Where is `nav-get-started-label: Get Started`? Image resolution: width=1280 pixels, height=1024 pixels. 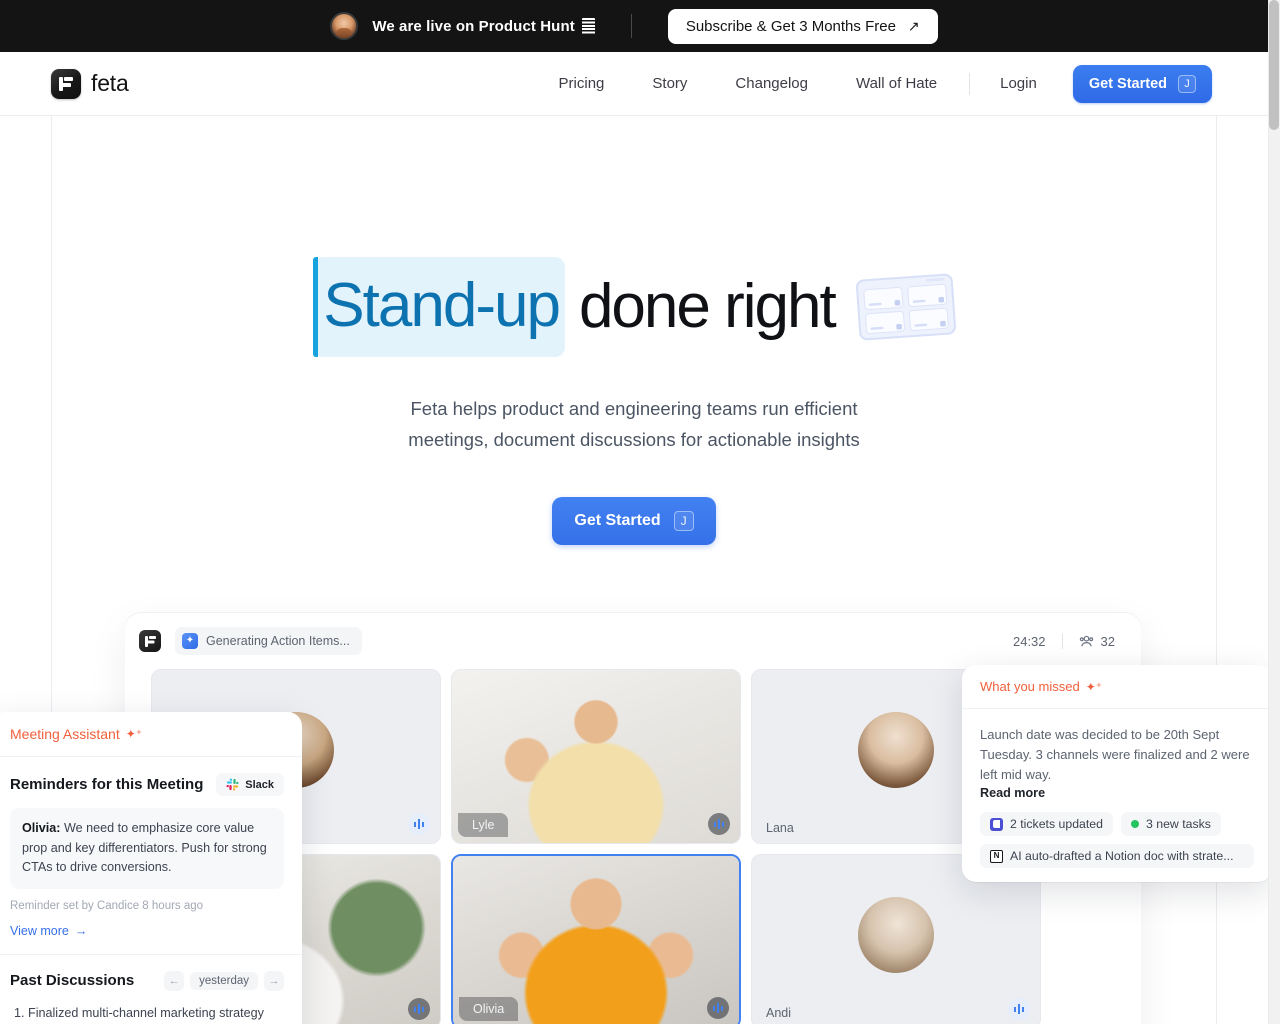
nav-get-started-label: Get Started is located at coordinates (1127, 83).